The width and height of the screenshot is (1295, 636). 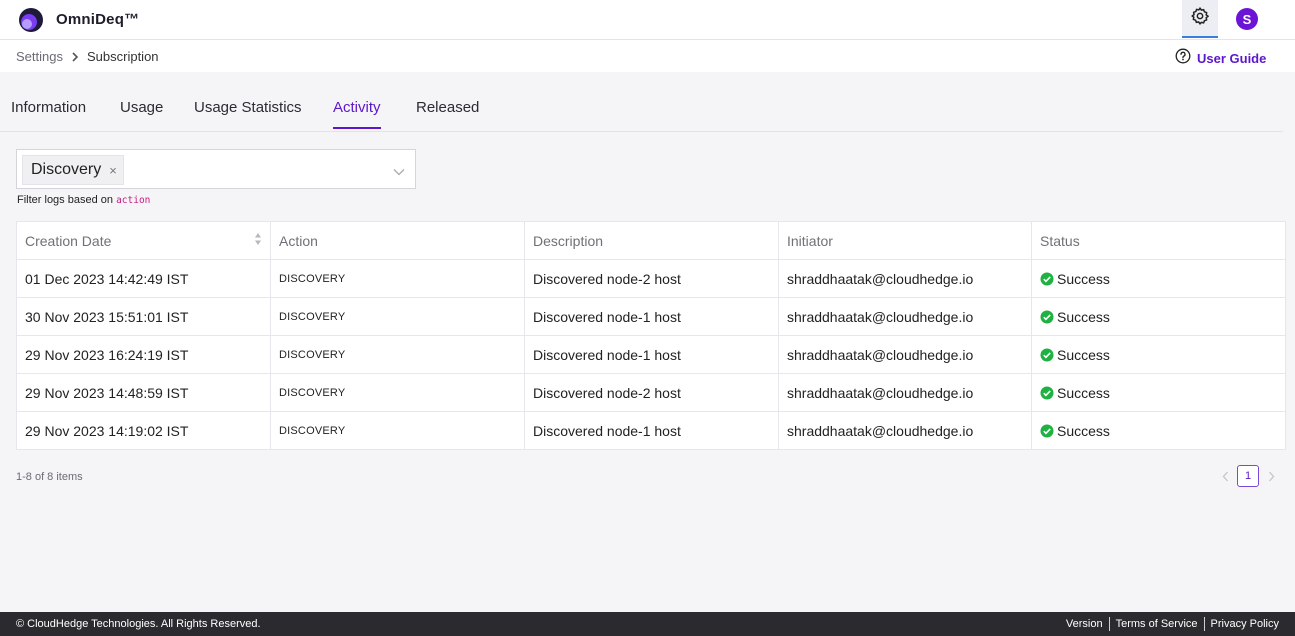 What do you see at coordinates (143, 354) in the screenshot?
I see `cell-creation-date: 29 Nov 2023 16:24:19 IST` at bounding box center [143, 354].